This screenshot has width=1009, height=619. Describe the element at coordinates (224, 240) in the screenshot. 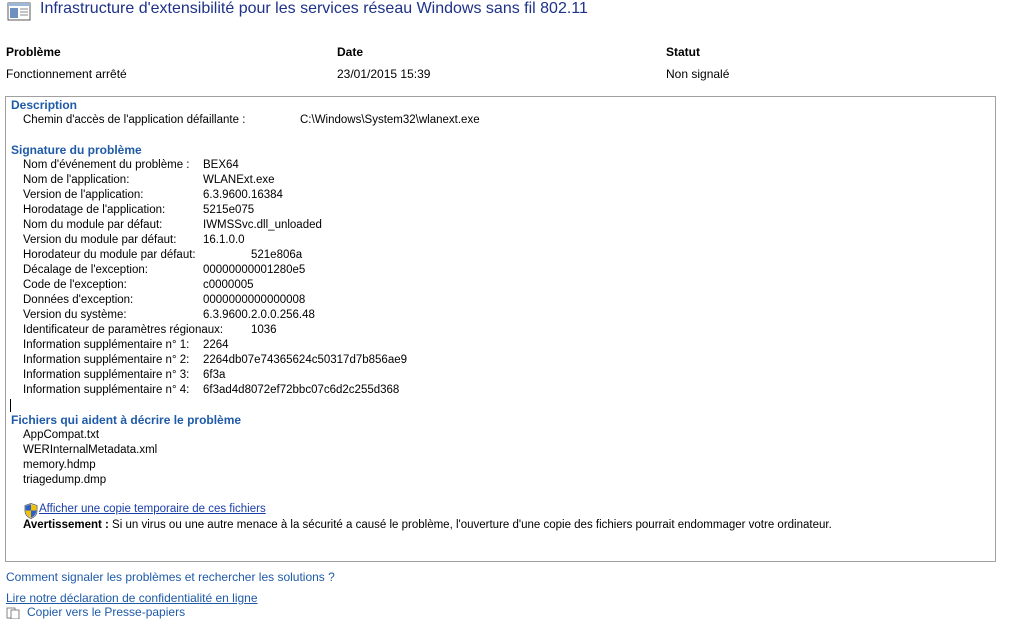

I see `signature-value: 16.1.0.0` at that location.